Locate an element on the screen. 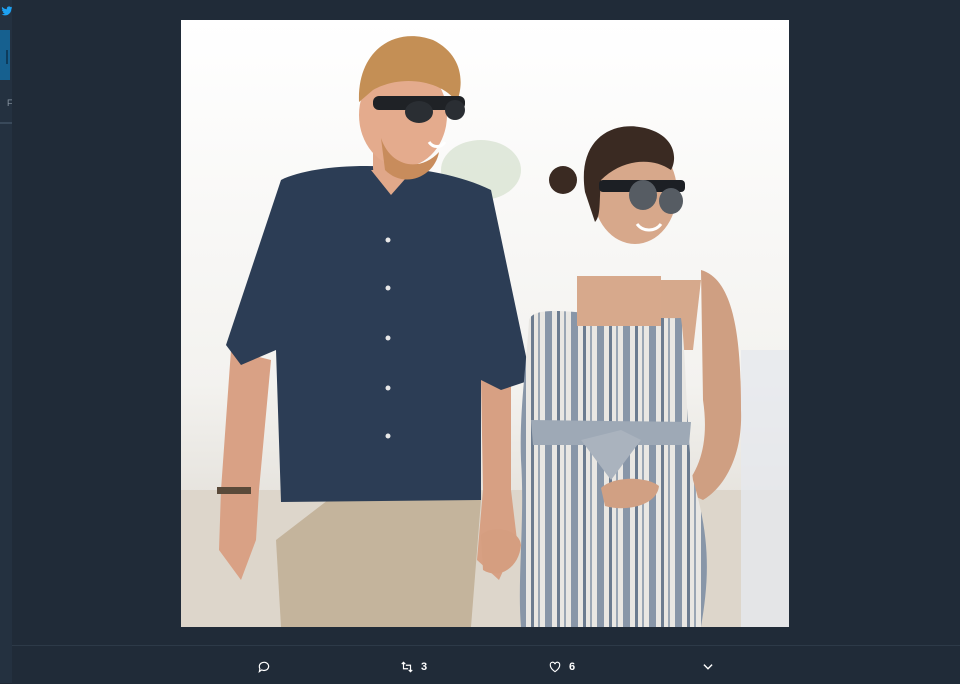 The height and width of the screenshot is (684, 960). heart-icon is located at coordinates (555, 667).